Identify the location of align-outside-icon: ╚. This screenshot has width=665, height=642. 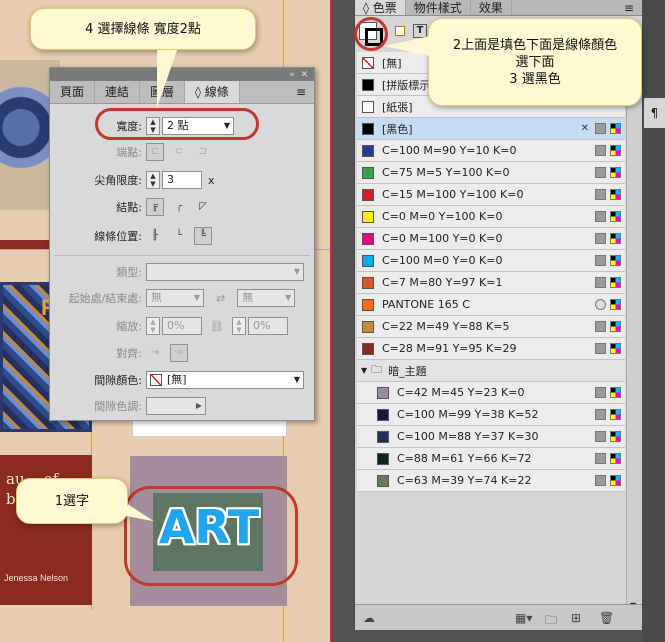
(203, 236).